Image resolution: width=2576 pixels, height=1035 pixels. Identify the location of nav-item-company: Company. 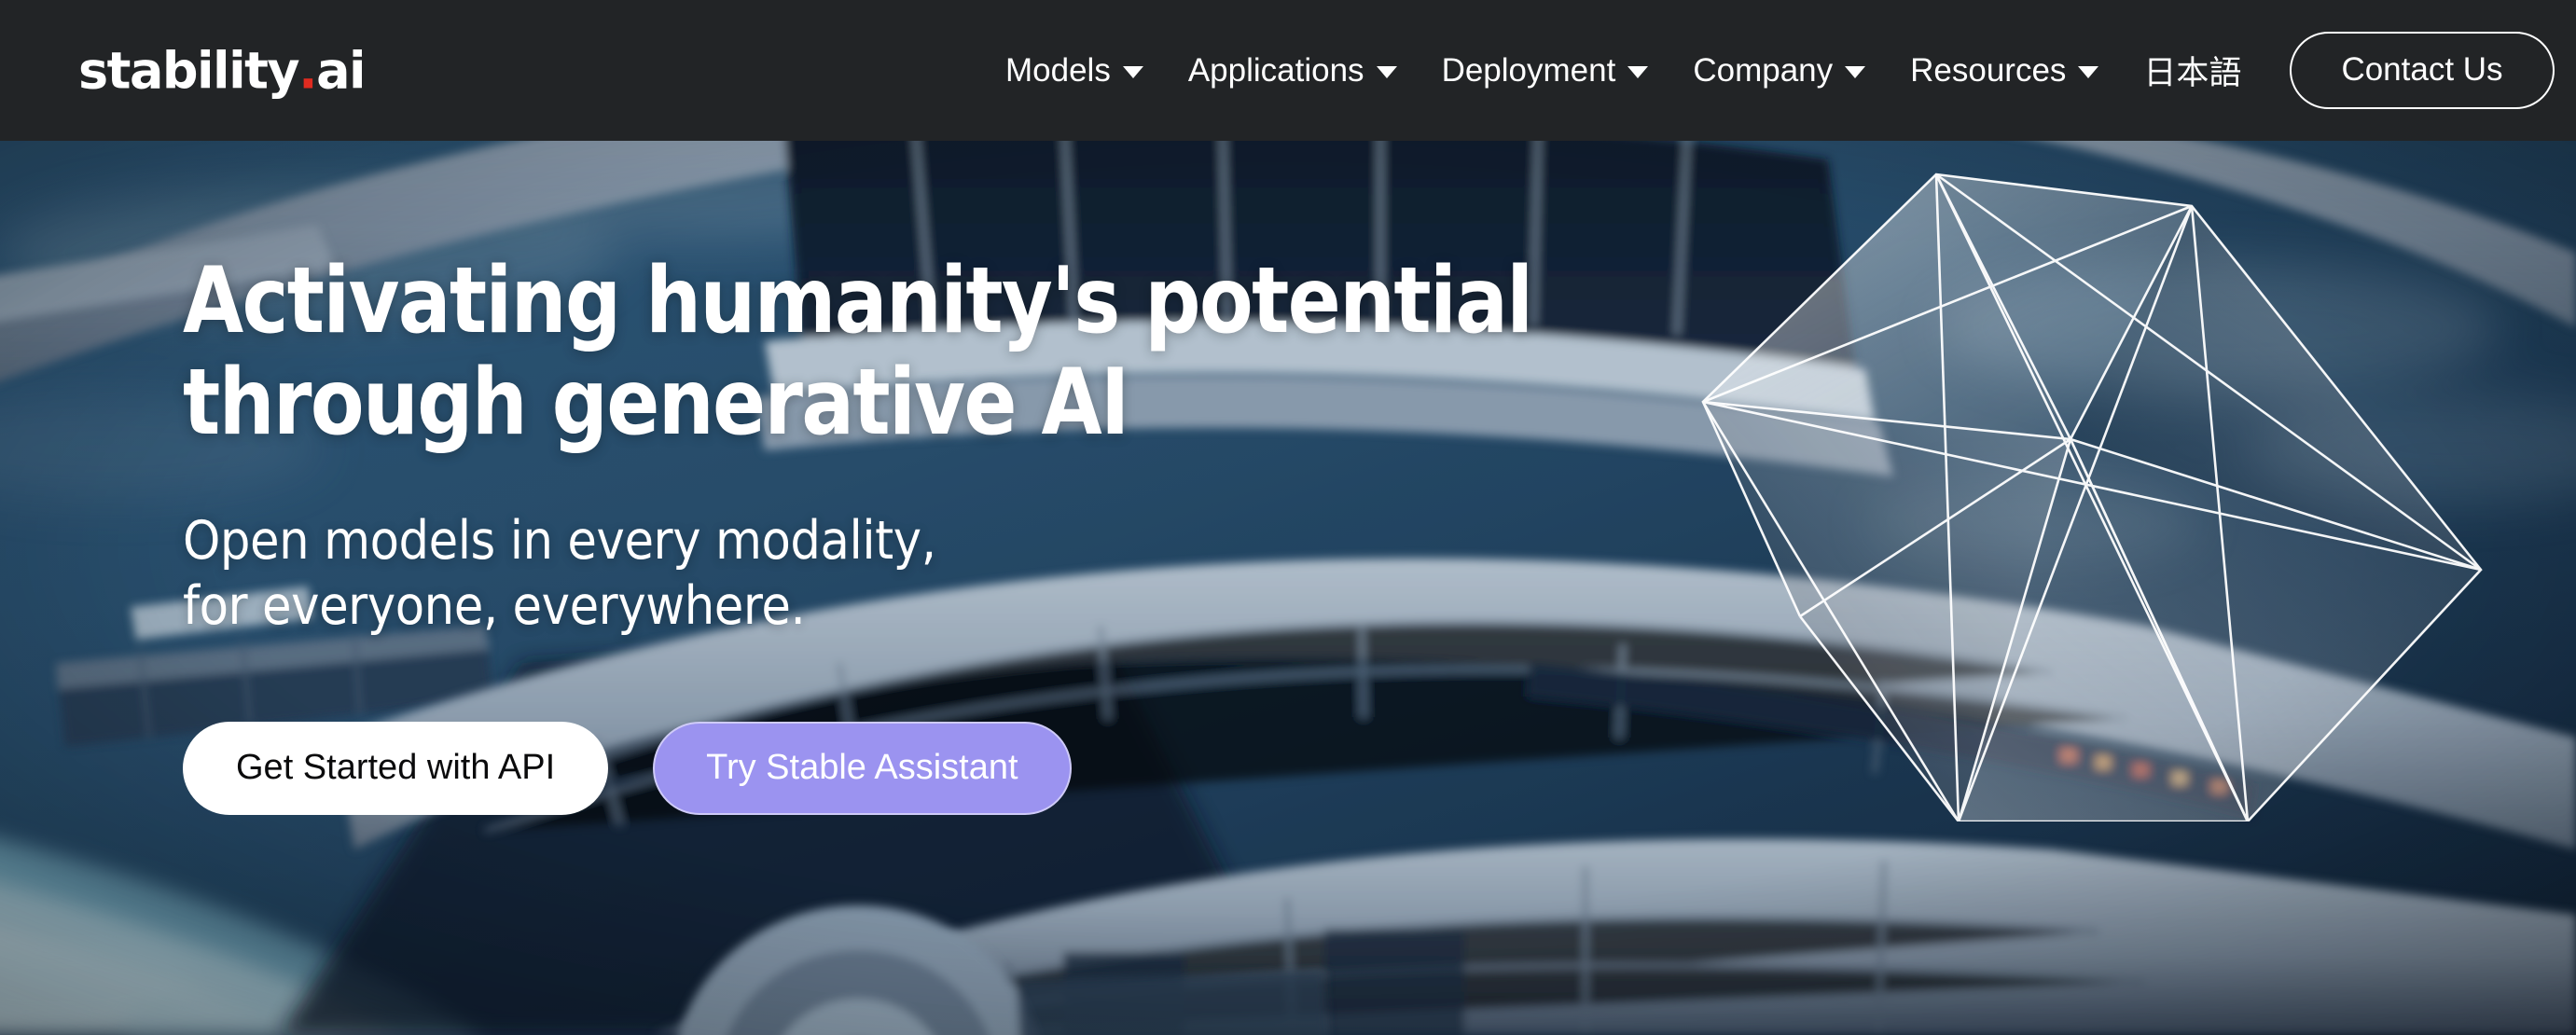
(1779, 71).